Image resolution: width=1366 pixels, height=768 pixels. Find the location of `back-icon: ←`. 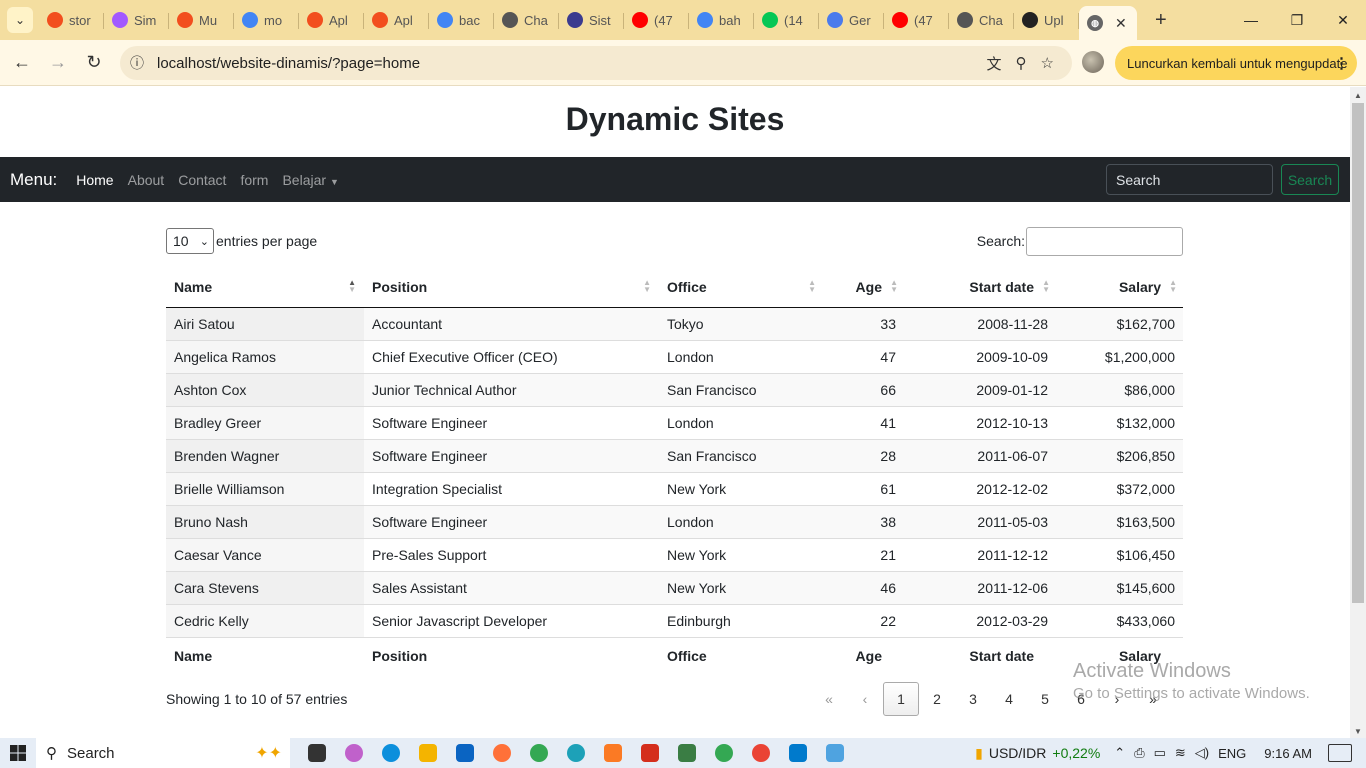

back-icon: ← is located at coordinates (22, 63).